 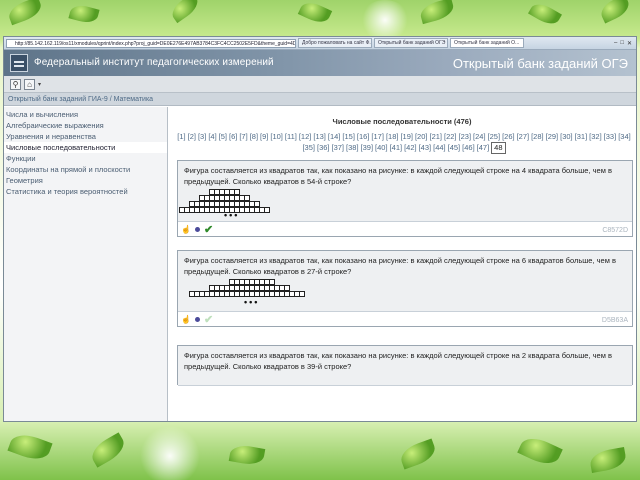 I want to click on page-link: [21], so click(x=435, y=137).